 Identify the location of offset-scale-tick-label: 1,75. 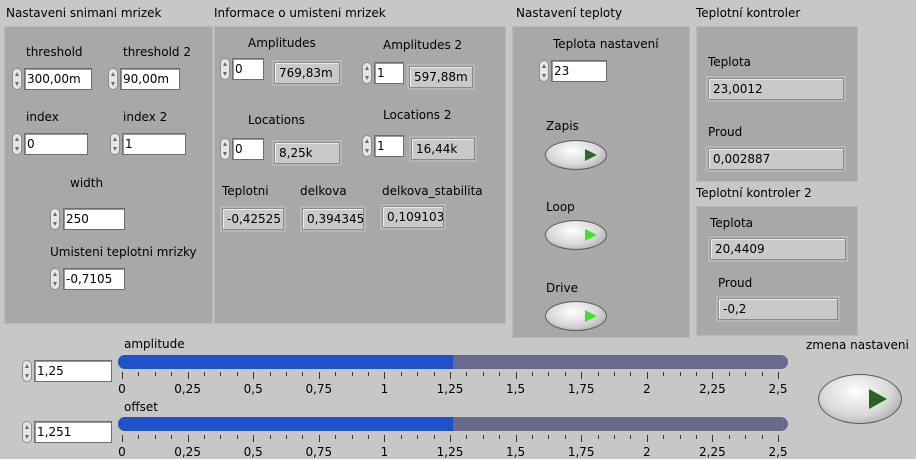
(581, 452).